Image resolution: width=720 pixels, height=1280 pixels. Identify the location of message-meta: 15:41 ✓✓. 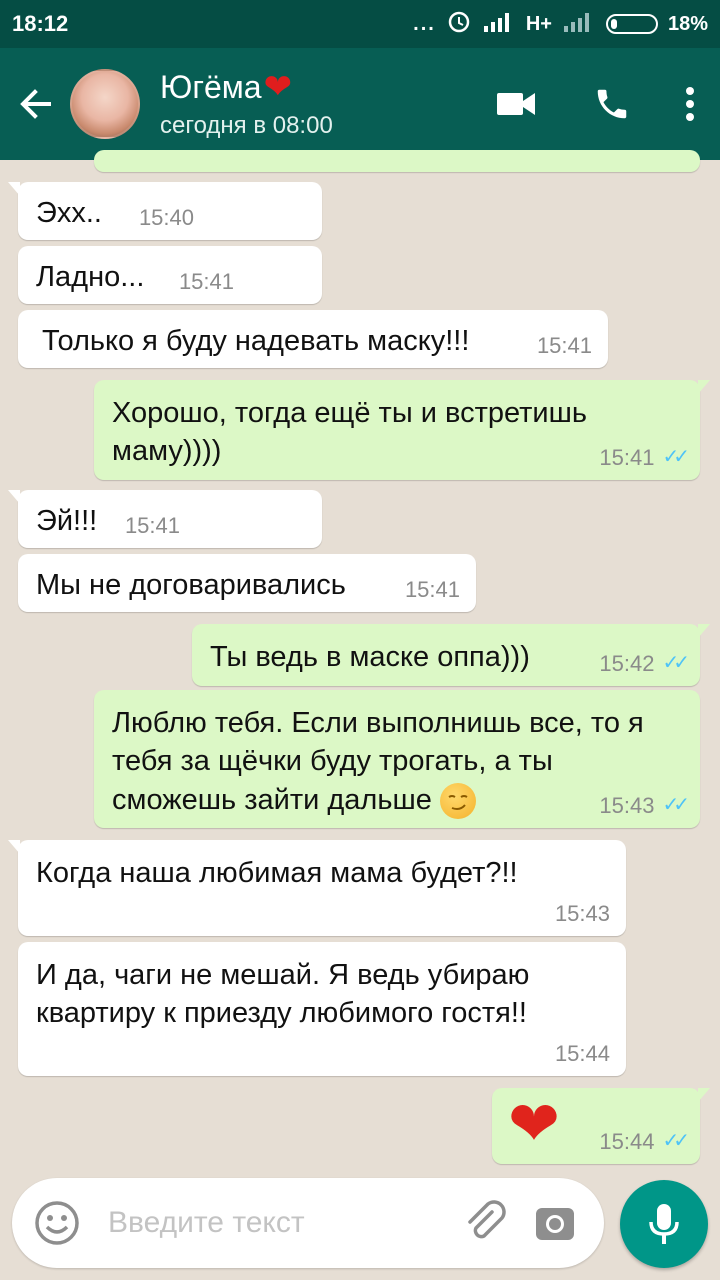
(644, 457).